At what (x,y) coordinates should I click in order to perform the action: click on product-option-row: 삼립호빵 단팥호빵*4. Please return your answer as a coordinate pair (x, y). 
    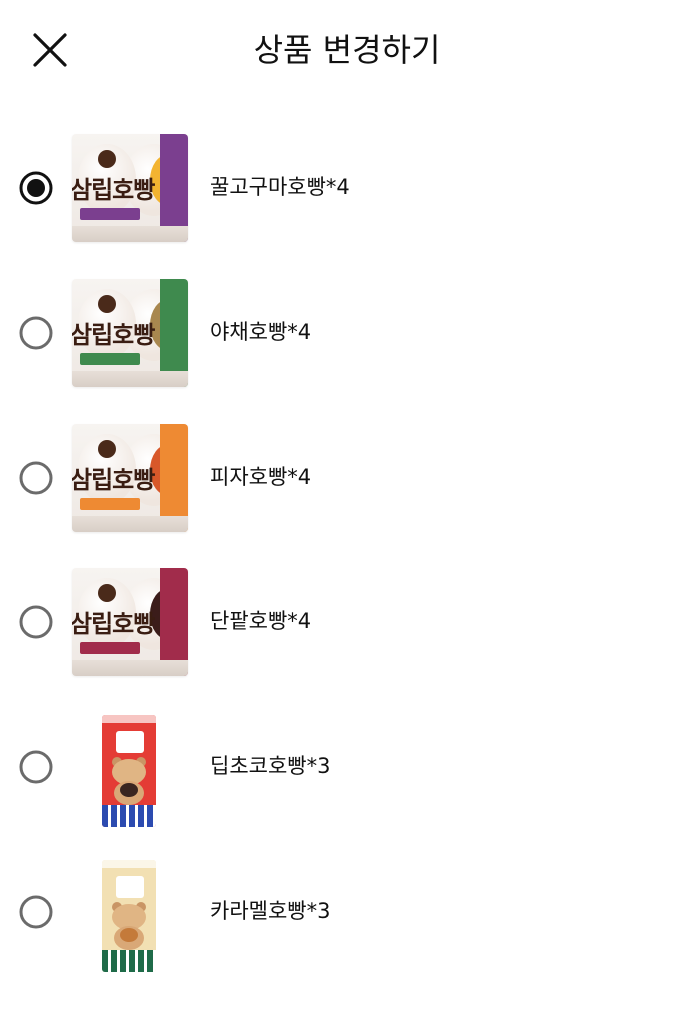
    Looking at the image, I should click on (347, 622).